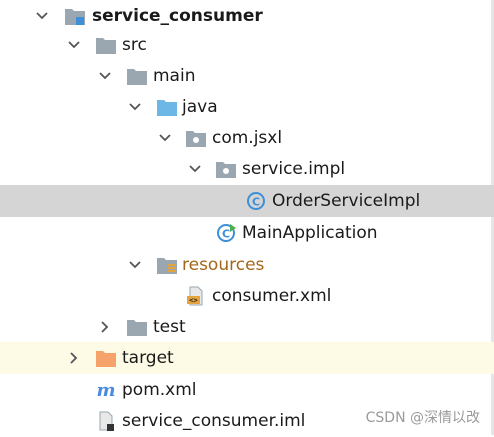 This screenshot has width=494, height=437. I want to click on tree-label: main, so click(174, 76).